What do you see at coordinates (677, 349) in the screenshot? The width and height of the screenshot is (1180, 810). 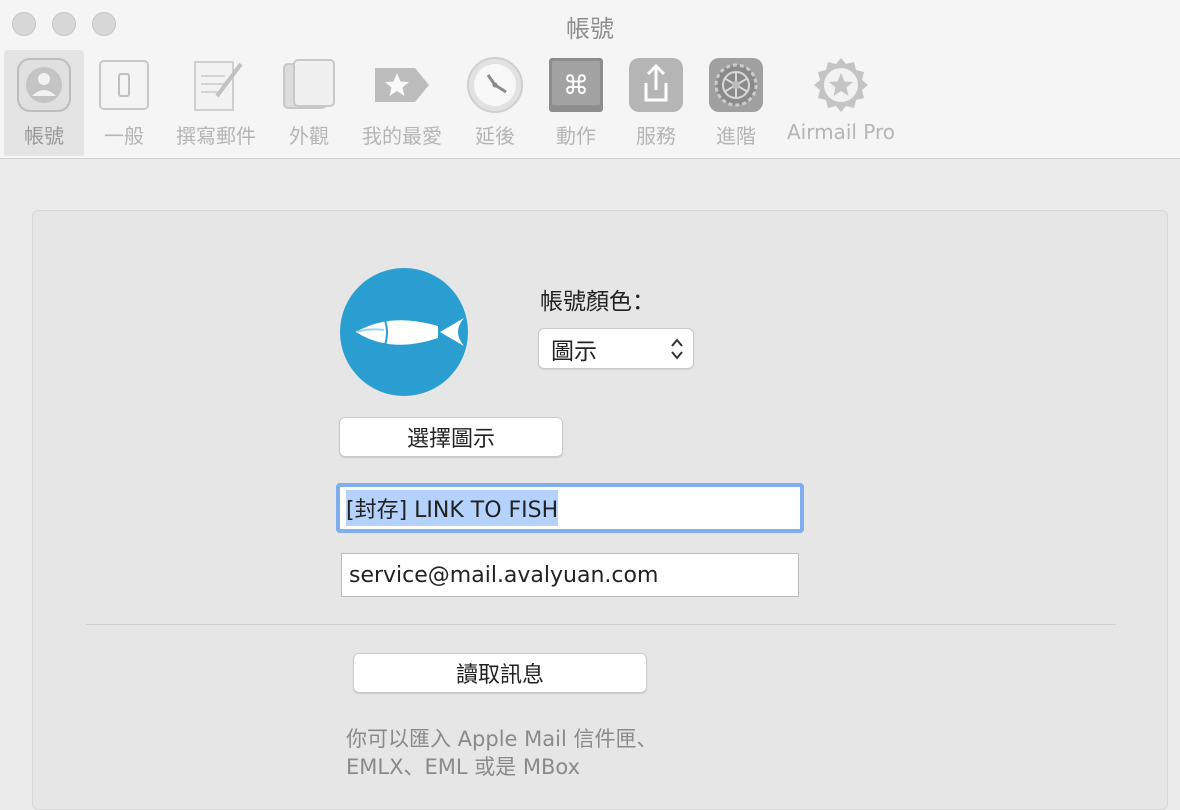 I see `updown-chevron-icon` at bounding box center [677, 349].